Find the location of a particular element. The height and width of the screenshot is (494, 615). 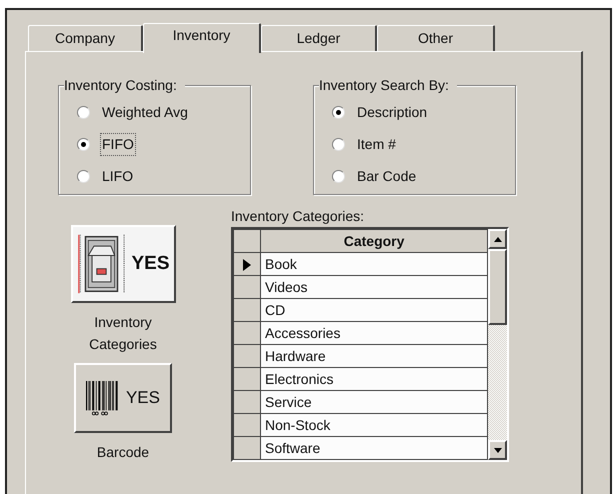

scroll-up-button is located at coordinates (497, 239).